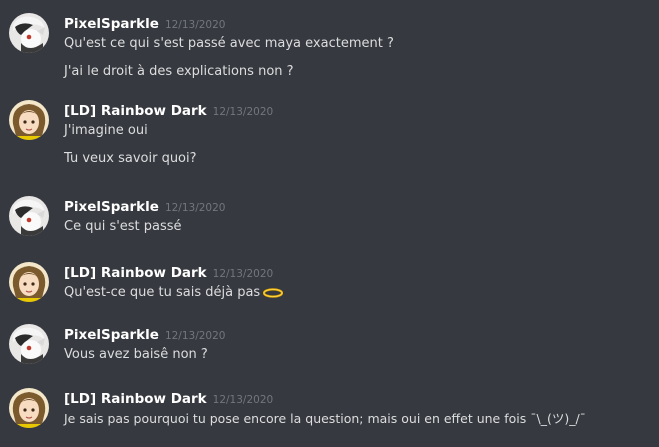 The height and width of the screenshot is (447, 659). Describe the element at coordinates (106, 130) in the screenshot. I see `message-text: J'imagine oui` at that location.